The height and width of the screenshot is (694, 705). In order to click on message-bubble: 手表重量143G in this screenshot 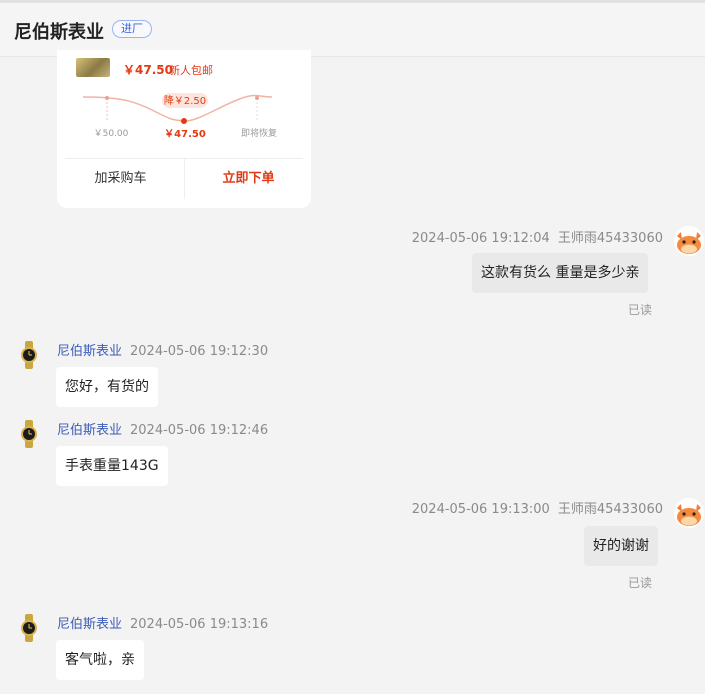, I will do `click(112, 466)`.